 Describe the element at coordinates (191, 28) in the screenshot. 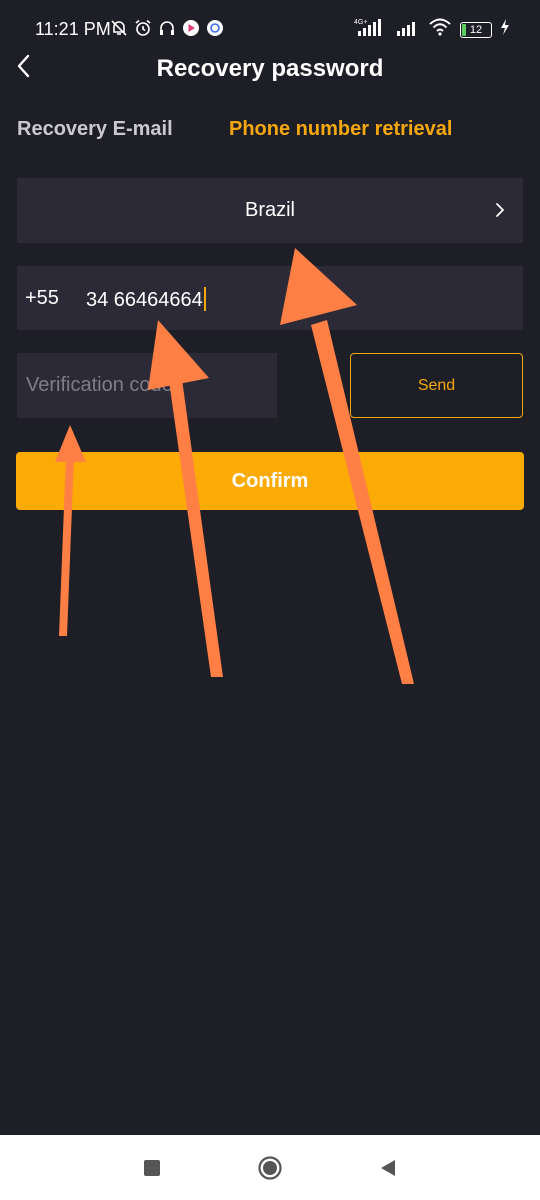

I see `play-store-icon` at that location.